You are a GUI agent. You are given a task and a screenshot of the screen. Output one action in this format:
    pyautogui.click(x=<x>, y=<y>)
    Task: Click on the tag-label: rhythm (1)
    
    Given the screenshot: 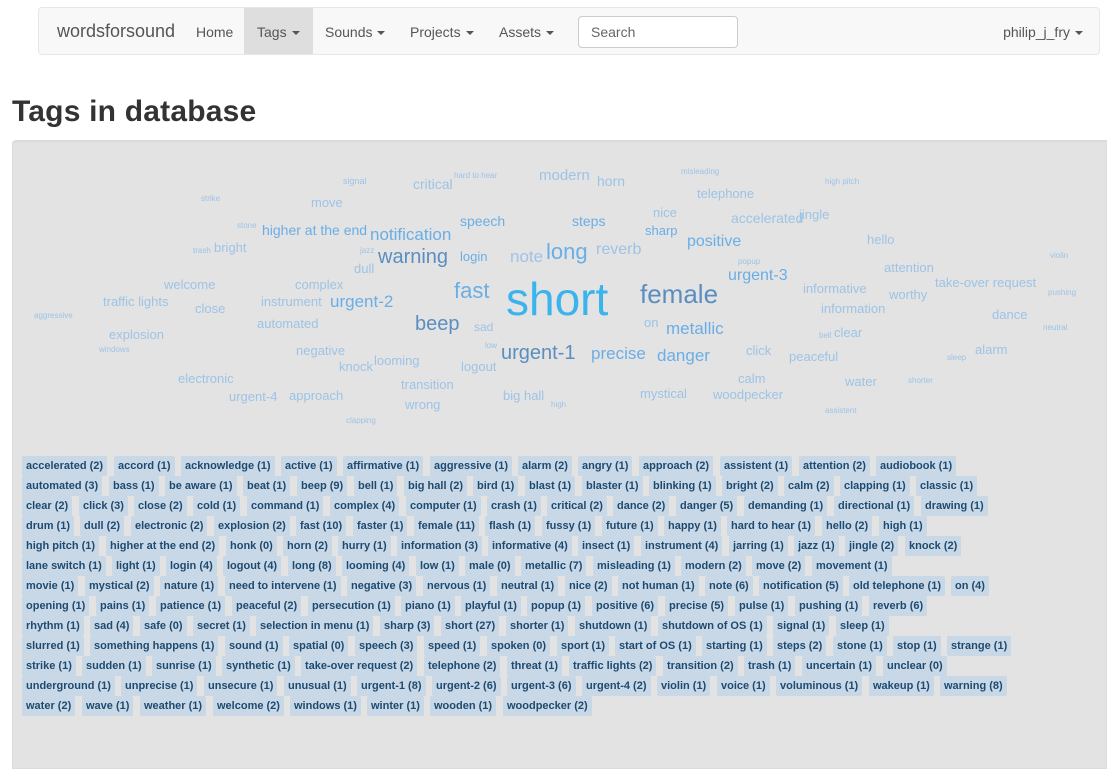 What is the action you would take?
    pyautogui.click(x=53, y=626)
    